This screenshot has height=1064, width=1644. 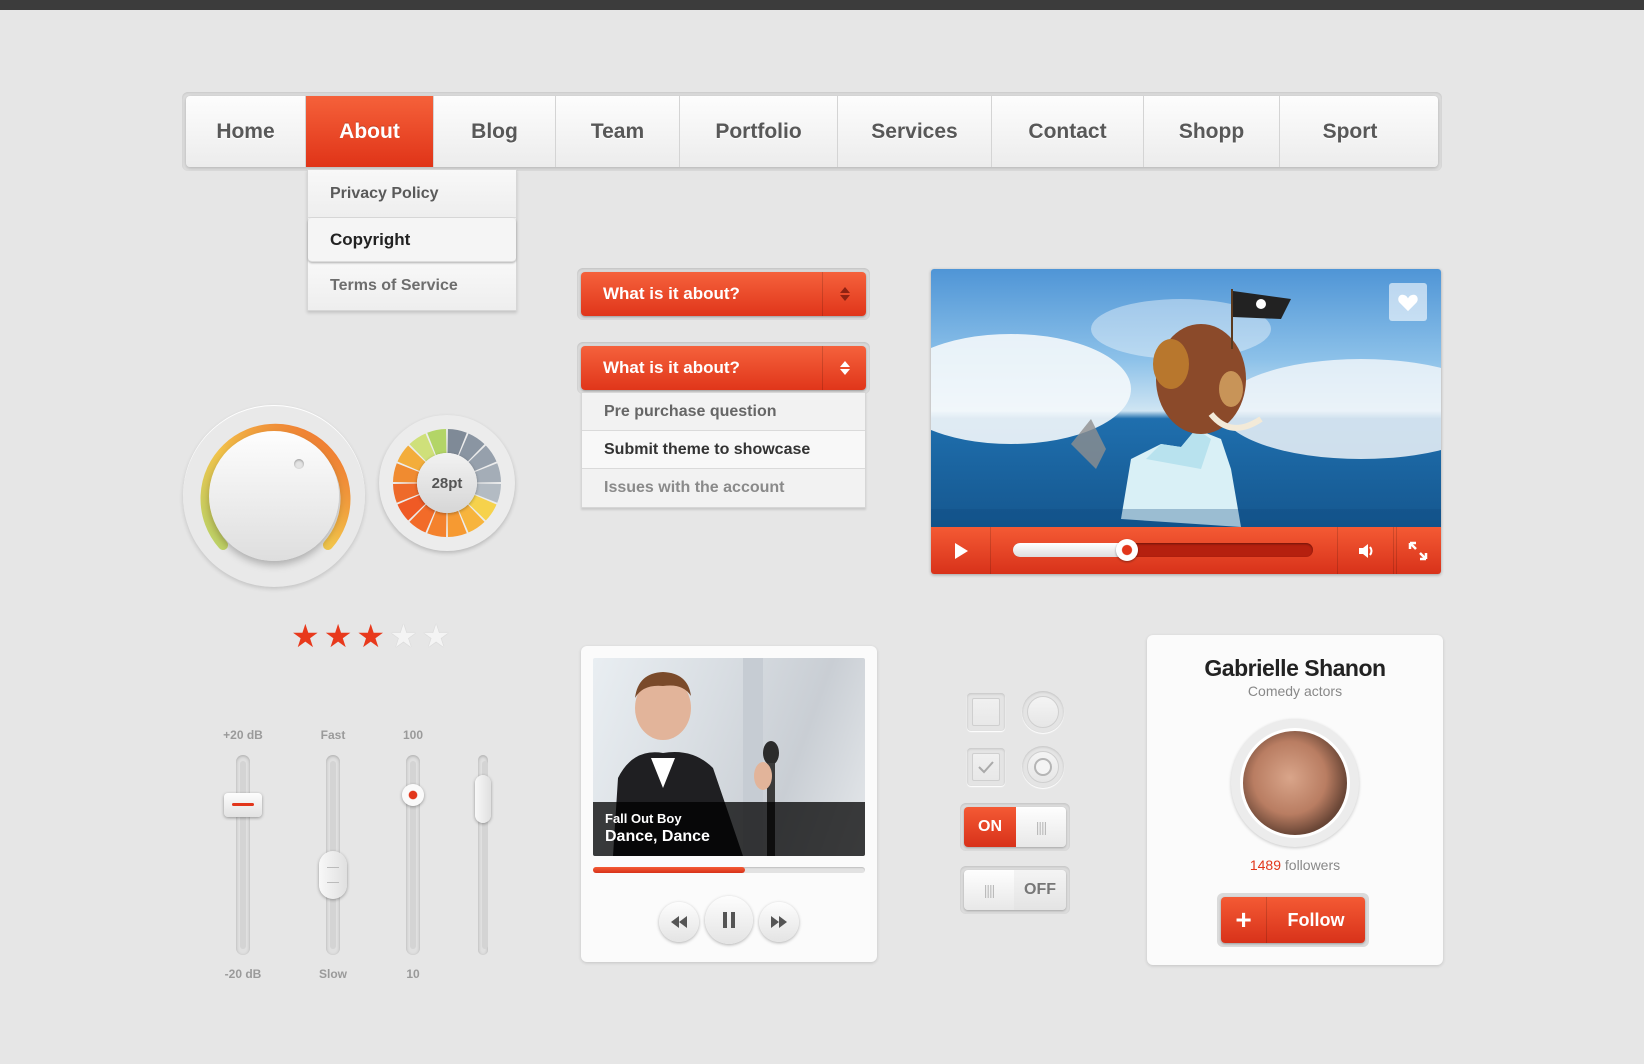 What do you see at coordinates (413, 974) in the screenshot?
I see `slider-min-label: 10` at bounding box center [413, 974].